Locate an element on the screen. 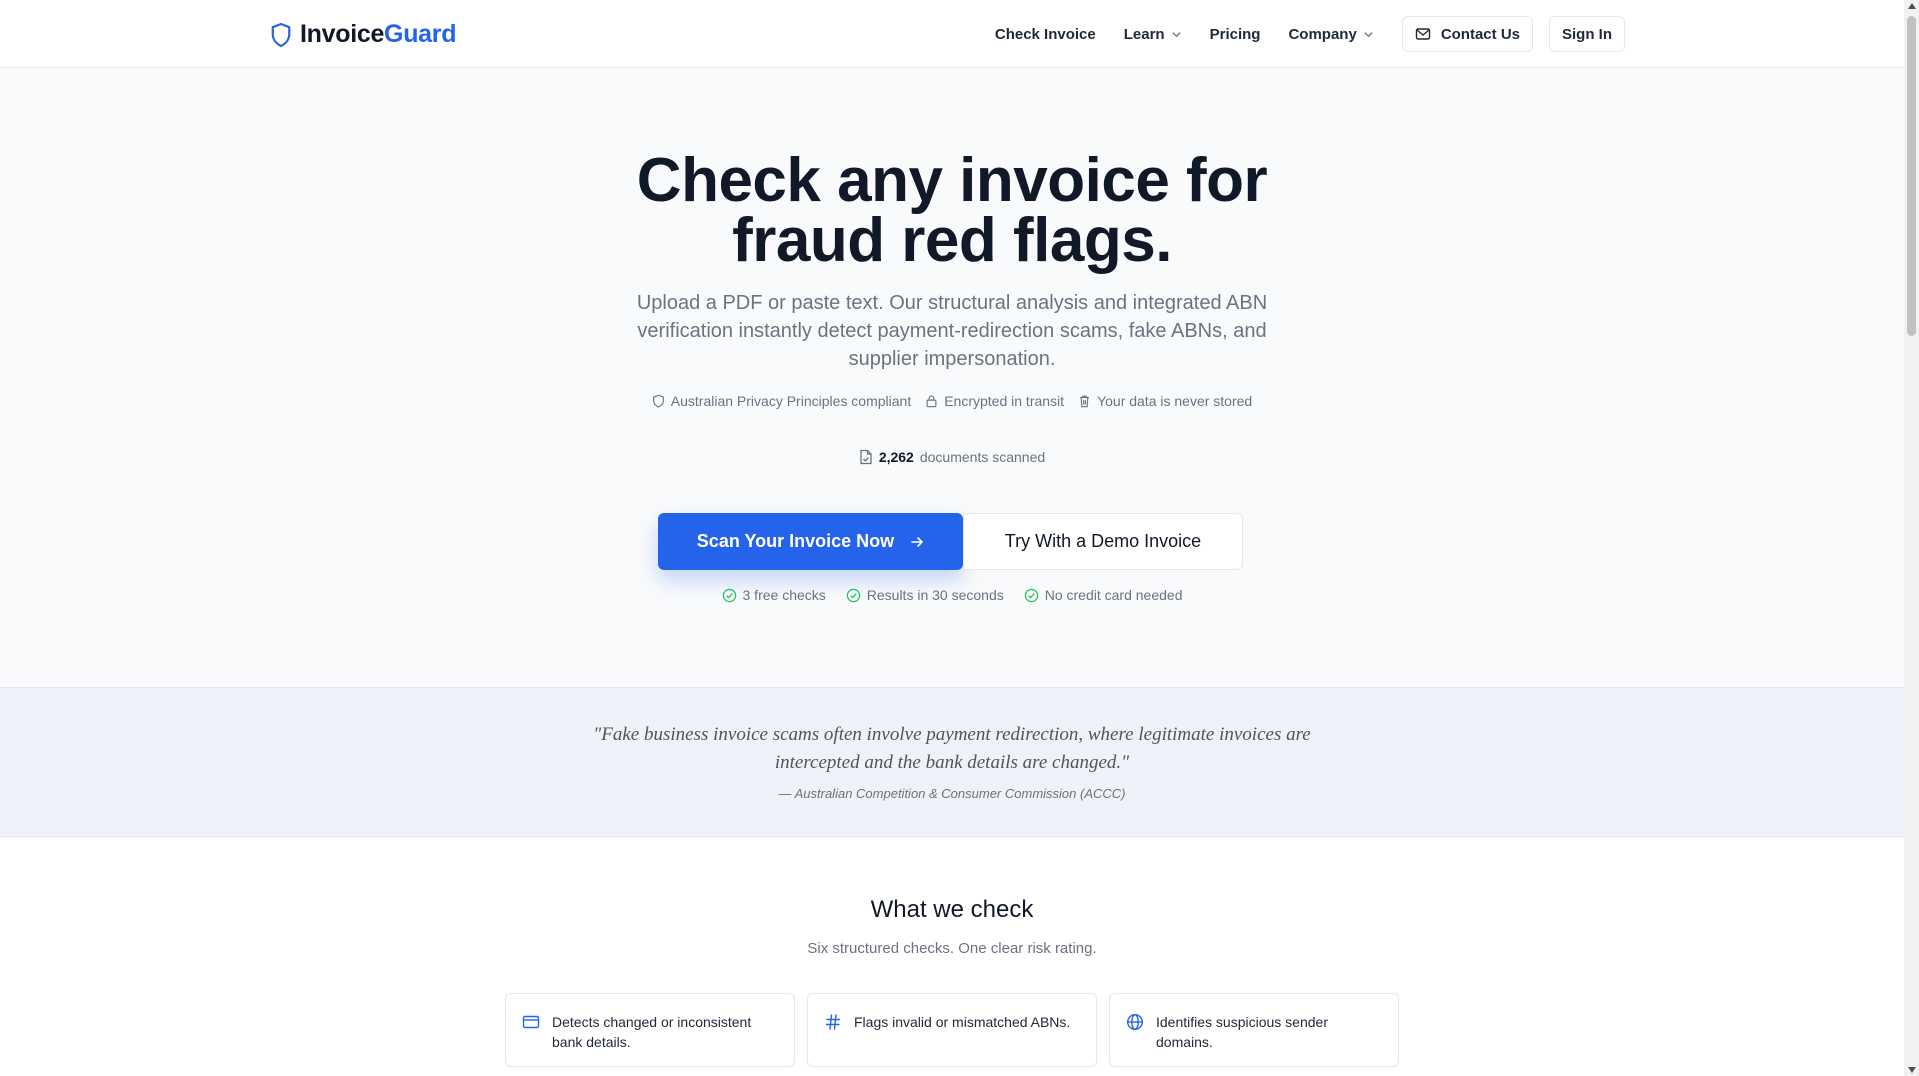  scroll-down-arrow-icon is located at coordinates (1912, 1070).